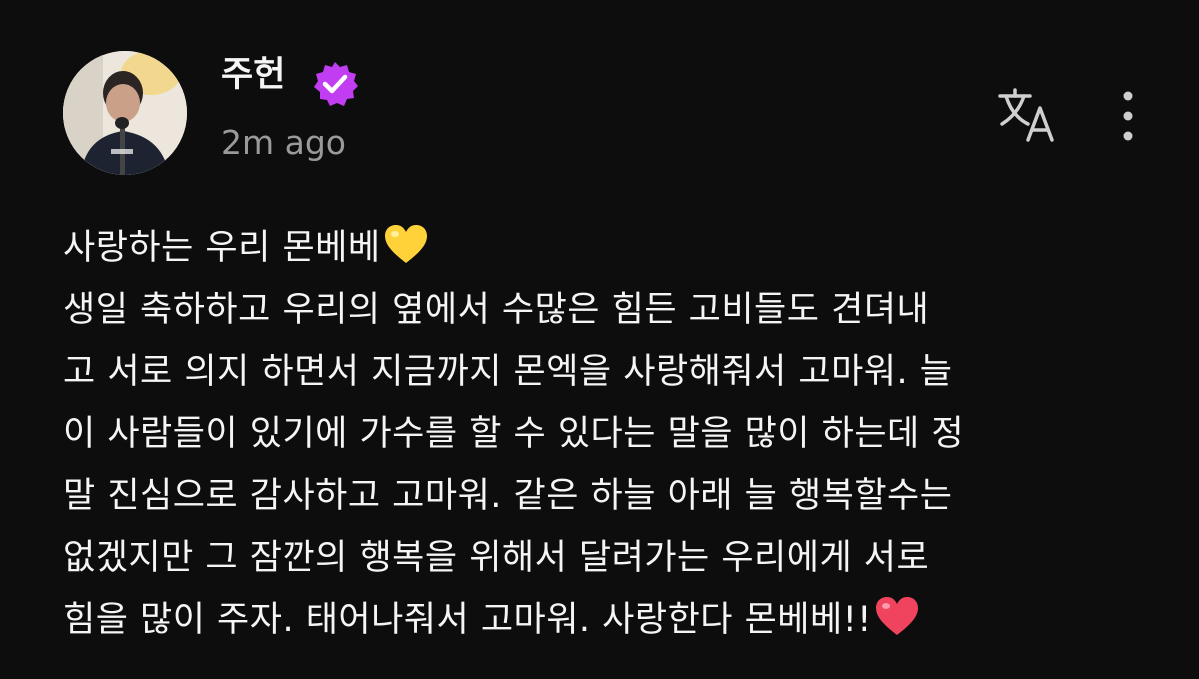  I want to click on post-line: 고 서로 의지 하면서 지금까지 몬엑을 사랑해줘서 고마워. 늘, so click(508, 372).